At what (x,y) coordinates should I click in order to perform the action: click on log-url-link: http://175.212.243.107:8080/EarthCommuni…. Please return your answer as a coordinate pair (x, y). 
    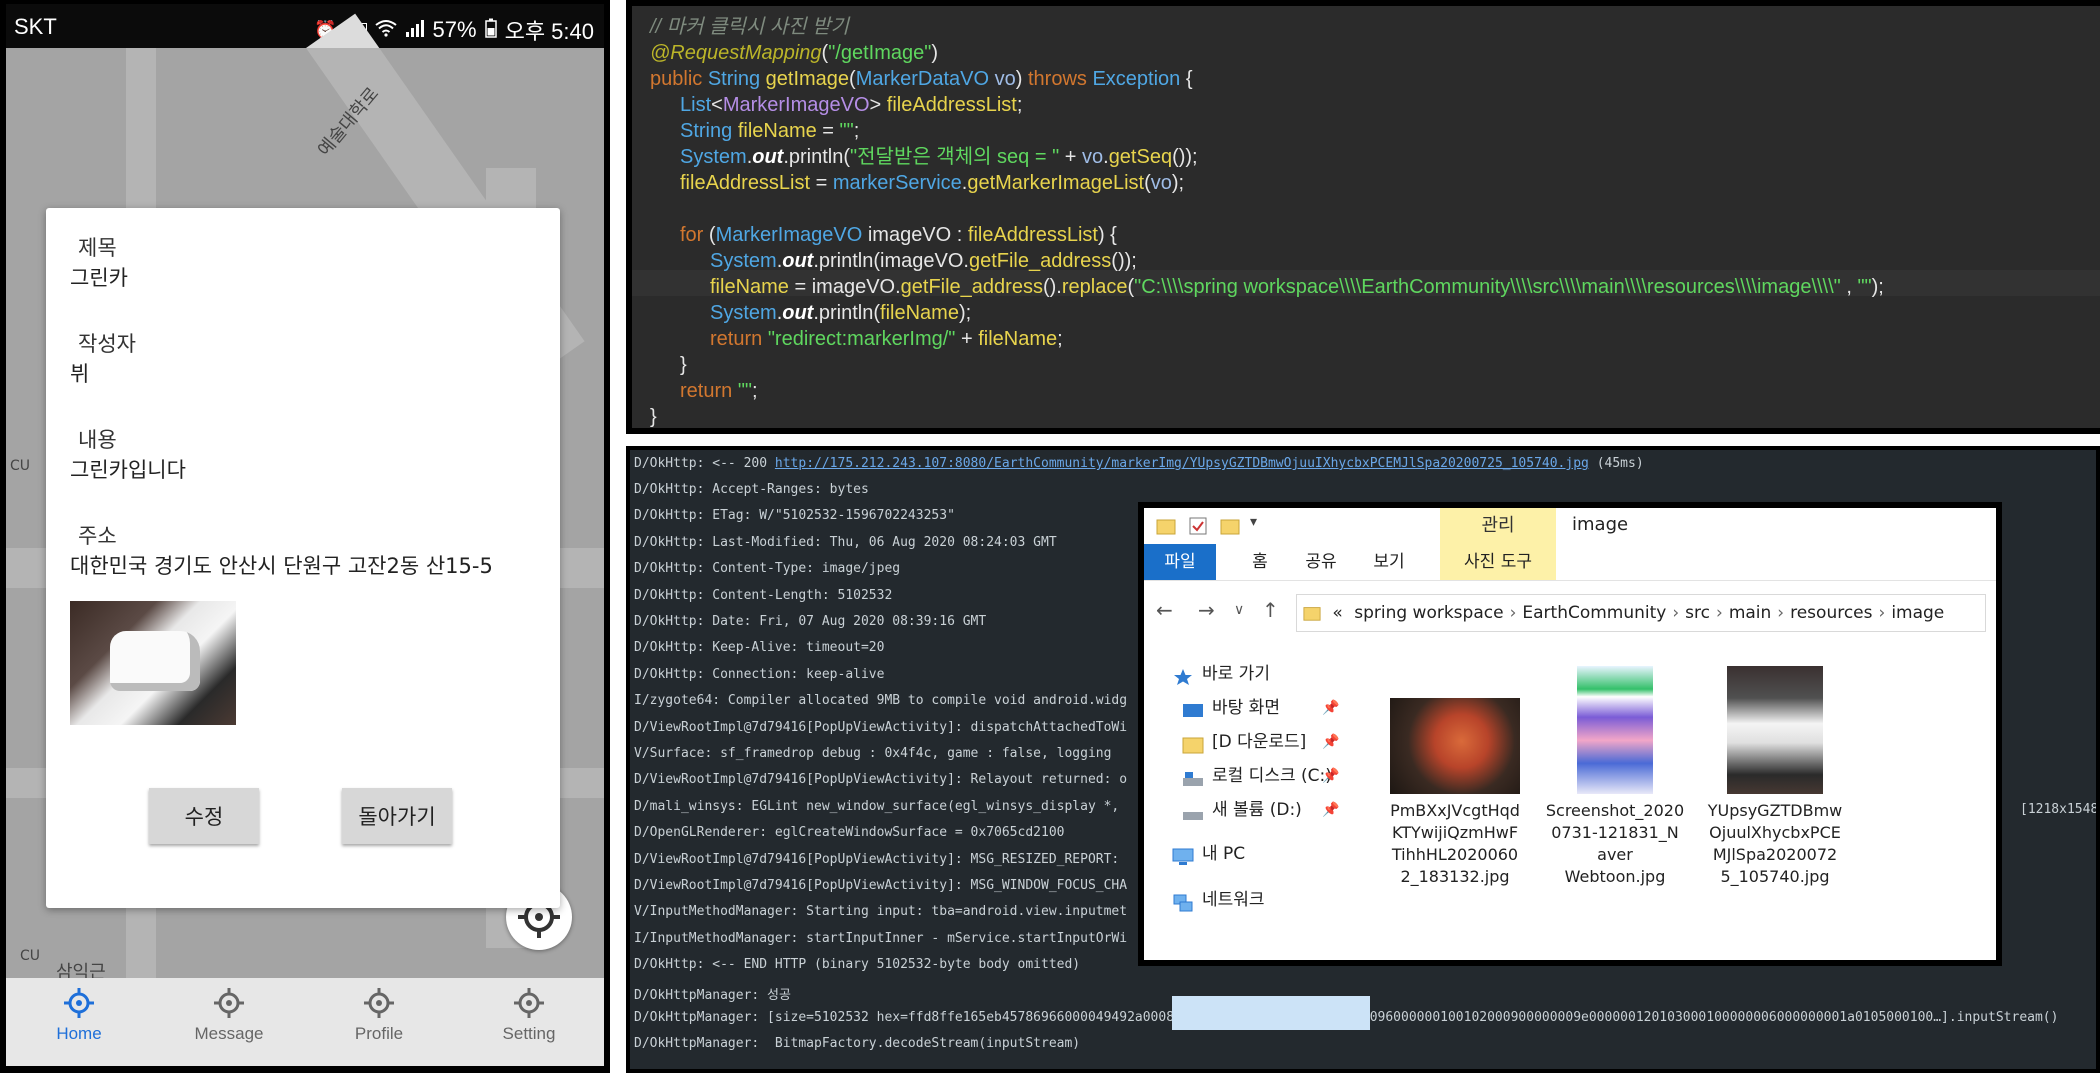
    Looking at the image, I should click on (1182, 463).